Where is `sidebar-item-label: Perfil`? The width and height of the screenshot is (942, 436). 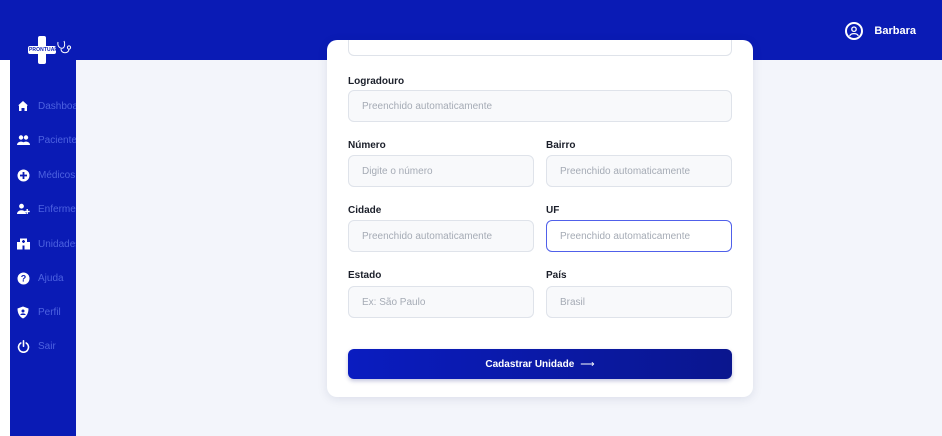 sidebar-item-label: Perfil is located at coordinates (49, 312).